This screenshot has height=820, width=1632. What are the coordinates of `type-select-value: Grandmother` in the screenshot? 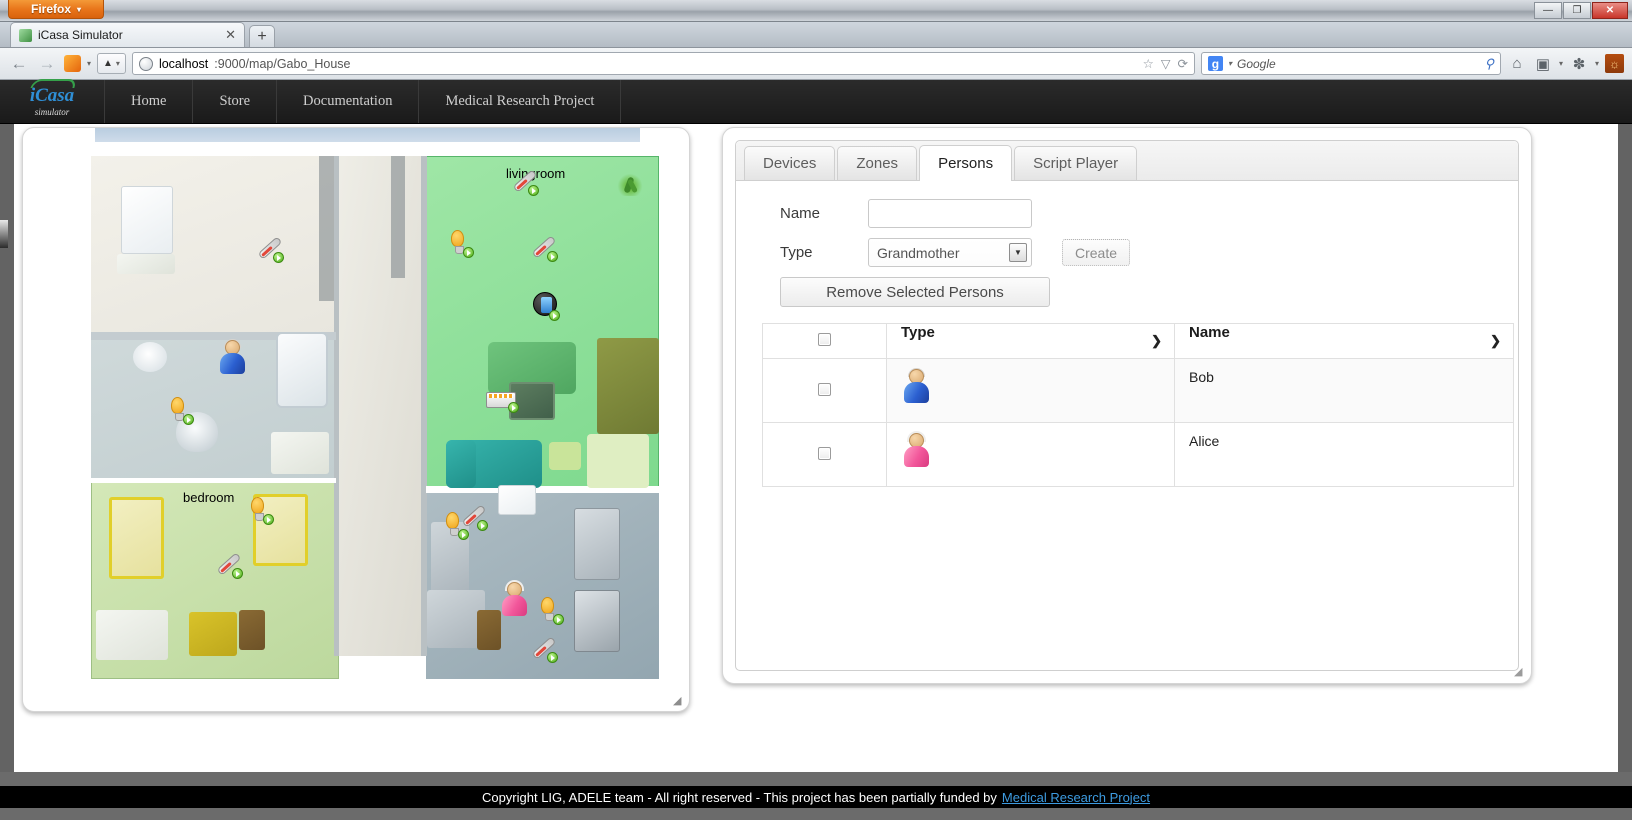 It's located at (918, 252).